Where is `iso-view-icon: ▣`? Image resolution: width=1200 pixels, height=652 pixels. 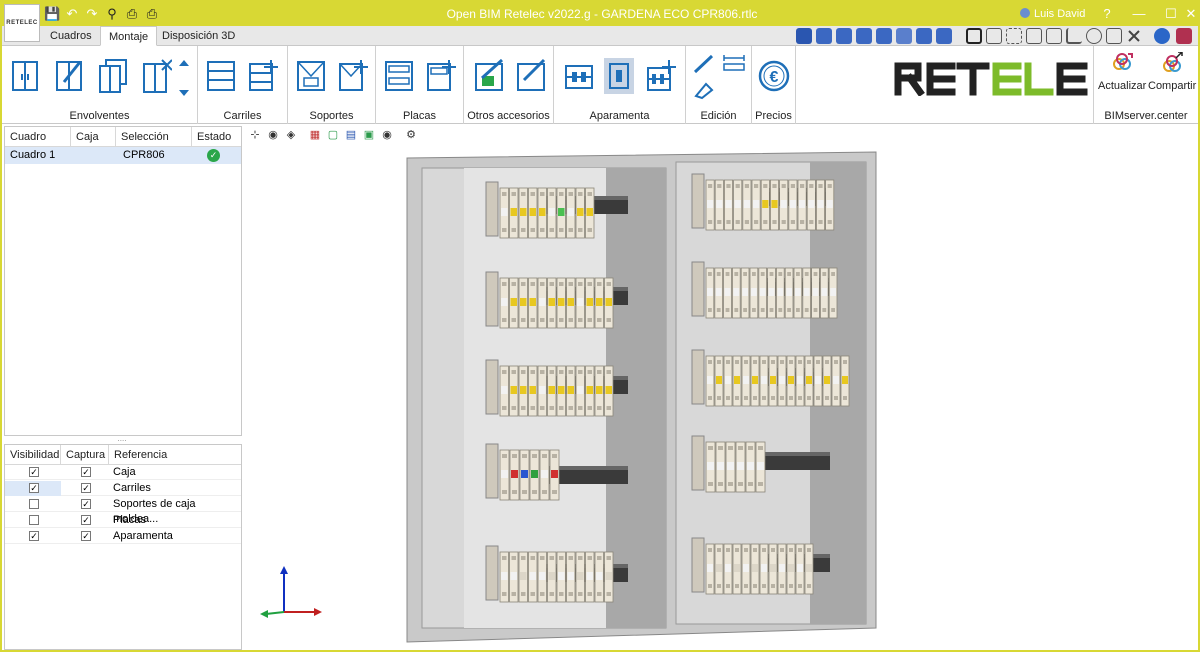 iso-view-icon: ▣ is located at coordinates (369, 135).